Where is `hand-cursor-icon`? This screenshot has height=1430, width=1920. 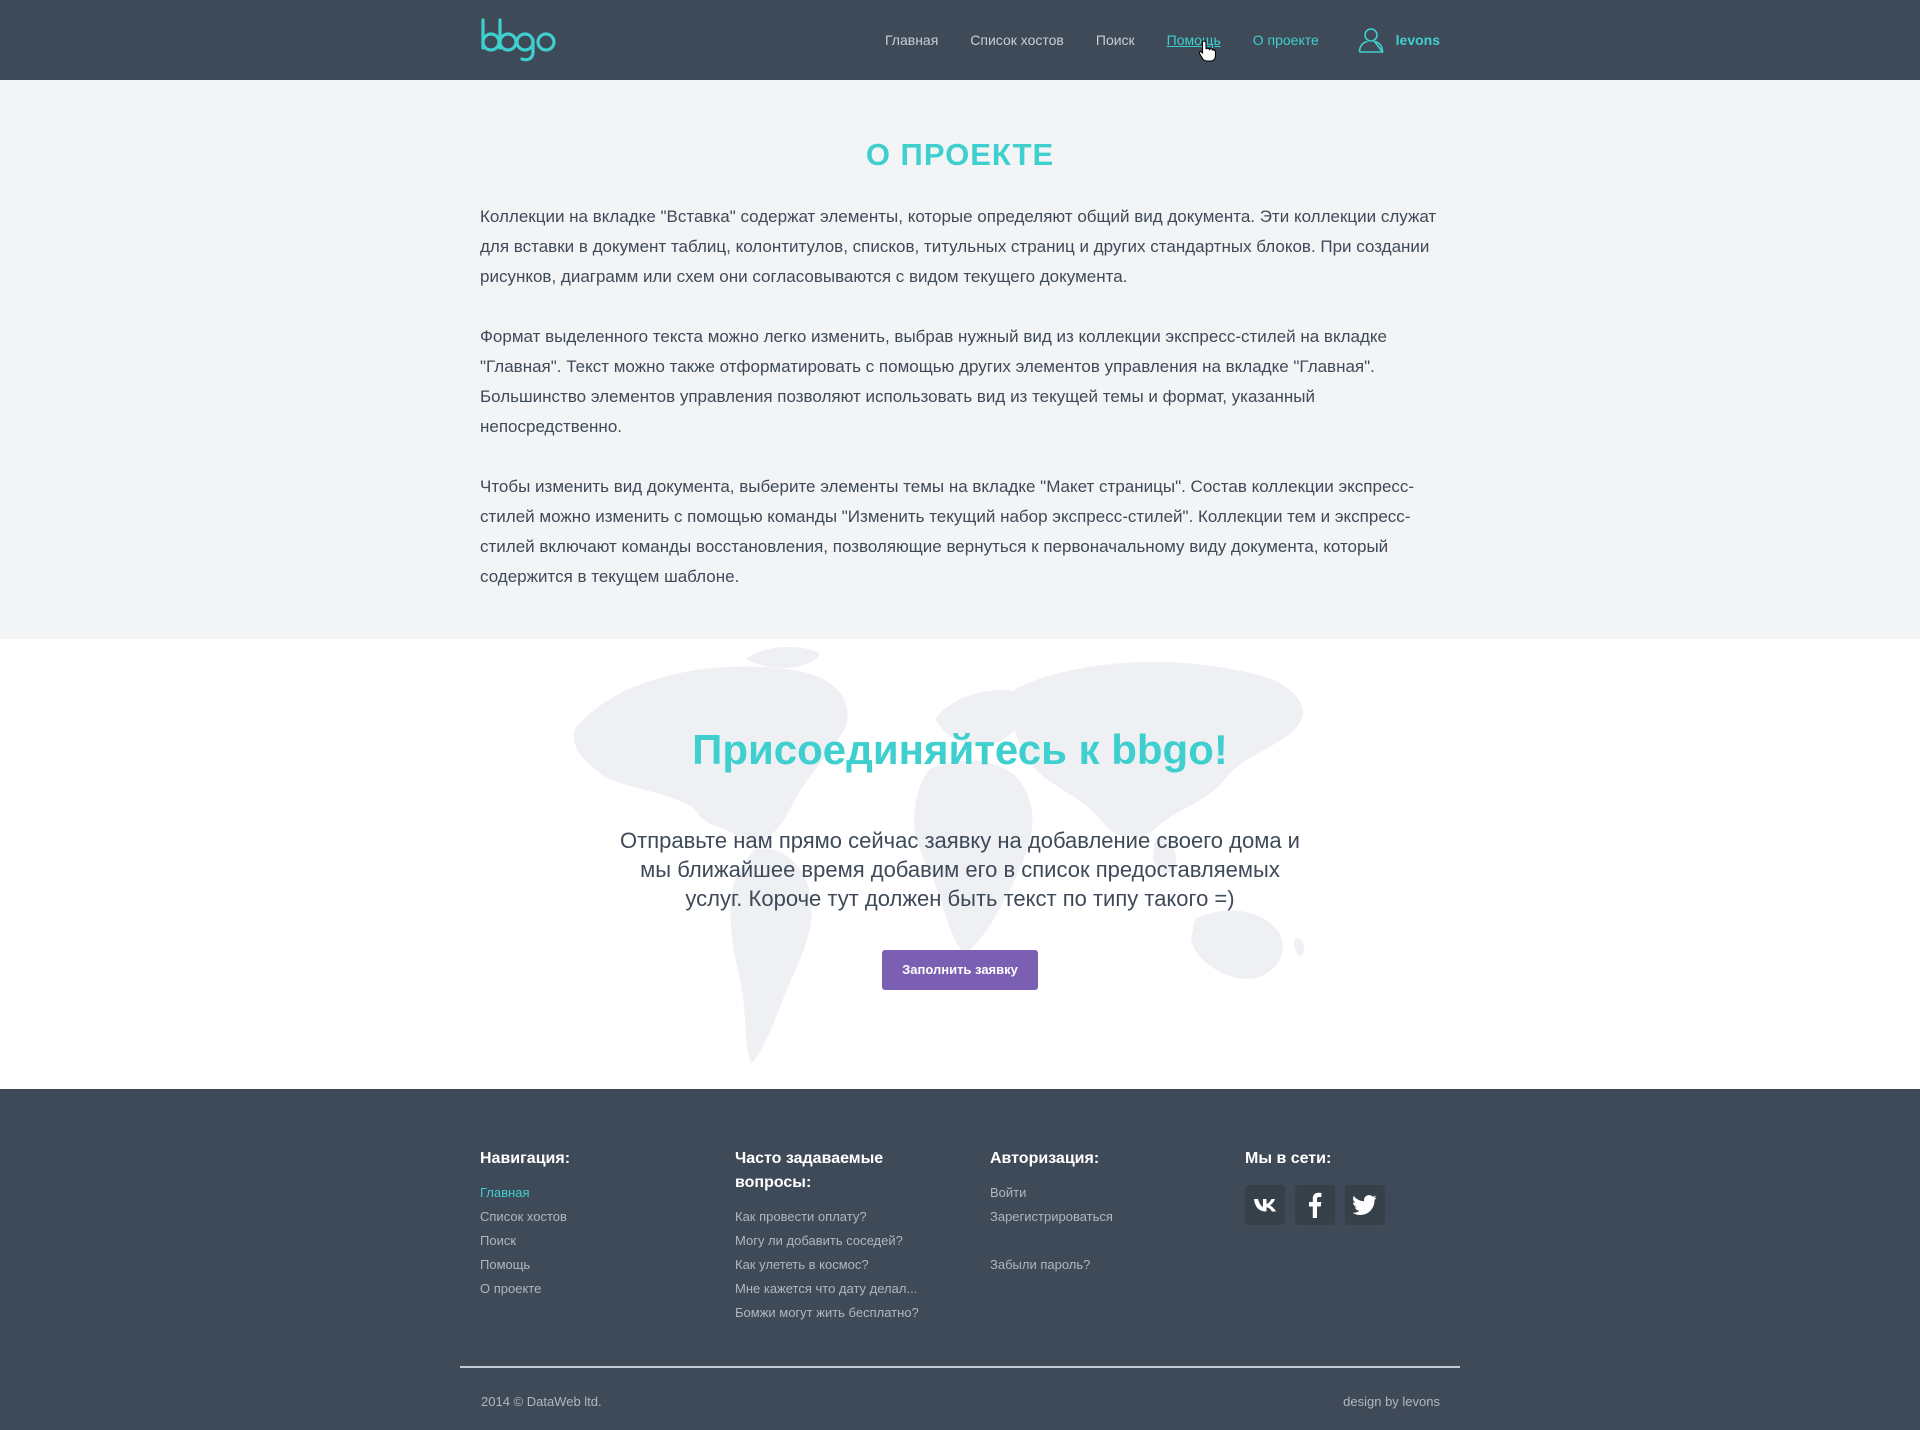
hand-cursor-icon is located at coordinates (1207, 51).